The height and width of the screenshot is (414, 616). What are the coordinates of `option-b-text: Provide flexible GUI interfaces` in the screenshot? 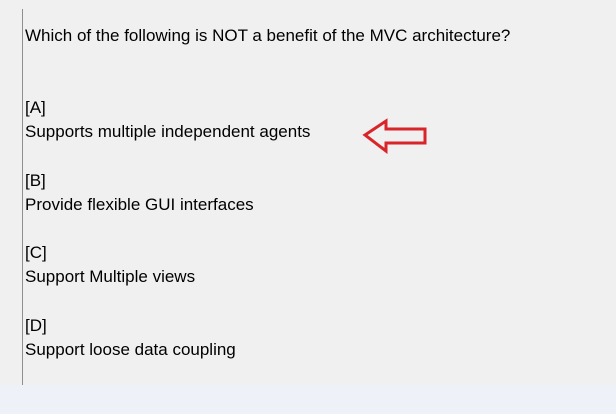 It's located at (139, 204).